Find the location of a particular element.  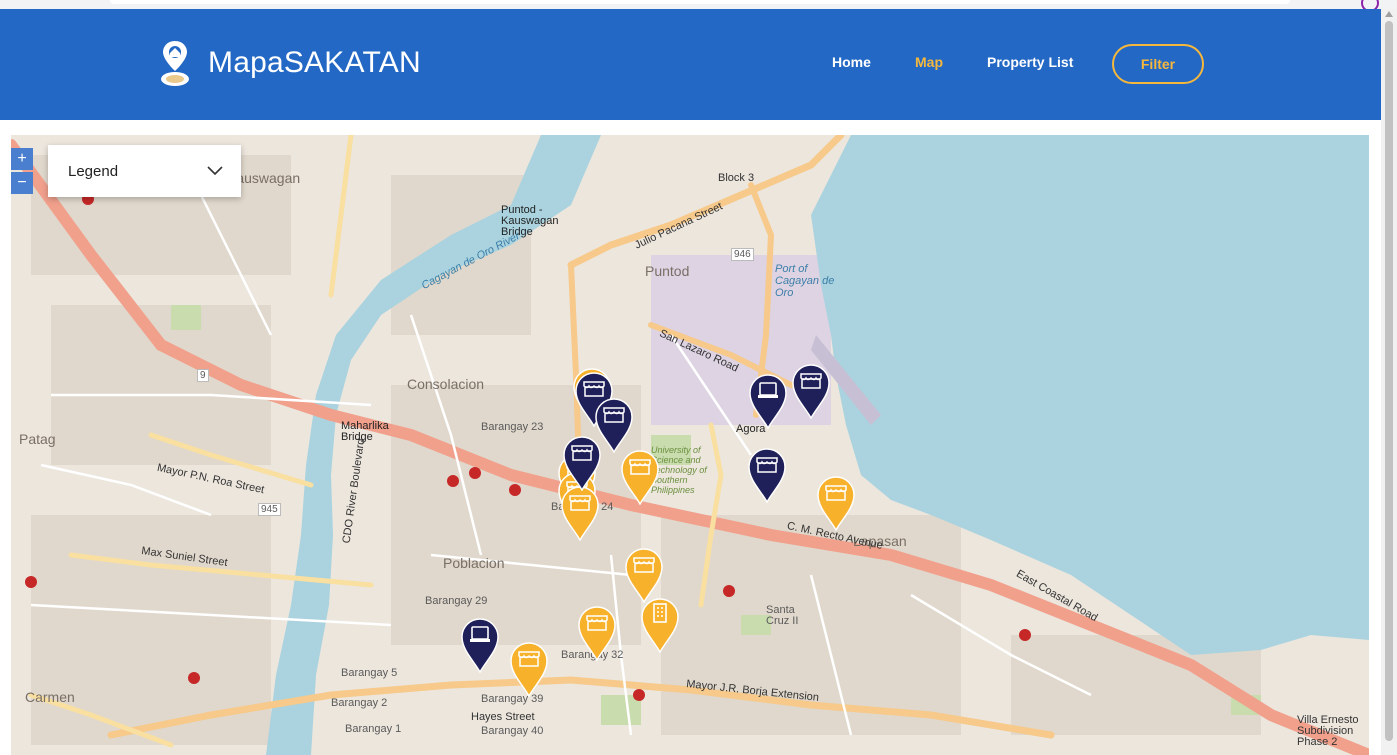

label-patag: Patag is located at coordinates (37, 439).